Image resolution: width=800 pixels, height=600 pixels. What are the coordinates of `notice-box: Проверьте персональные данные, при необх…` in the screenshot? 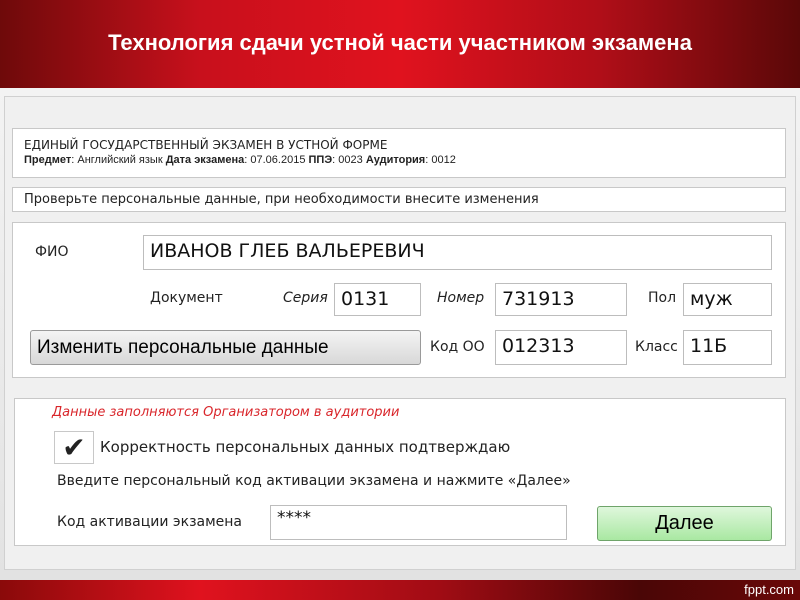 It's located at (399, 199).